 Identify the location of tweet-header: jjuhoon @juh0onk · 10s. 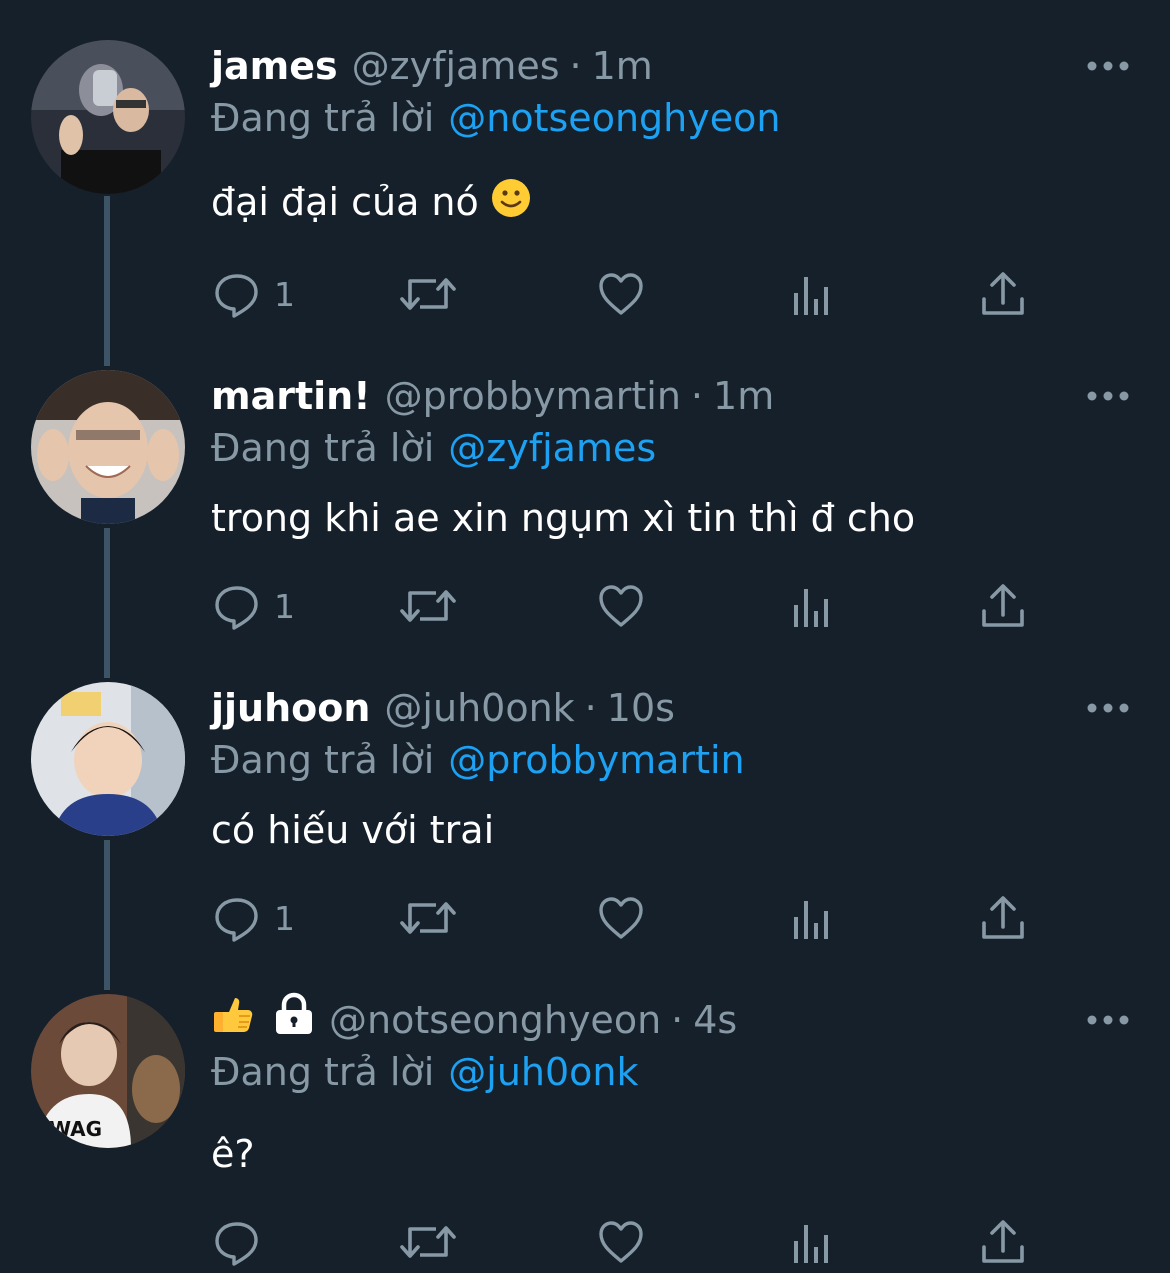
(443, 708).